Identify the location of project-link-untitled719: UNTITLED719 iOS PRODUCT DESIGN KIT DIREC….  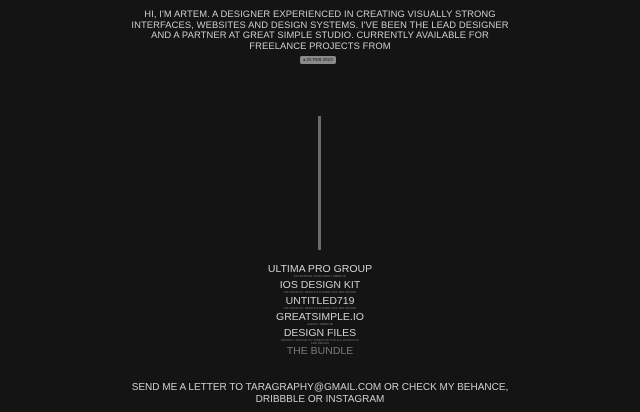
(320, 303).